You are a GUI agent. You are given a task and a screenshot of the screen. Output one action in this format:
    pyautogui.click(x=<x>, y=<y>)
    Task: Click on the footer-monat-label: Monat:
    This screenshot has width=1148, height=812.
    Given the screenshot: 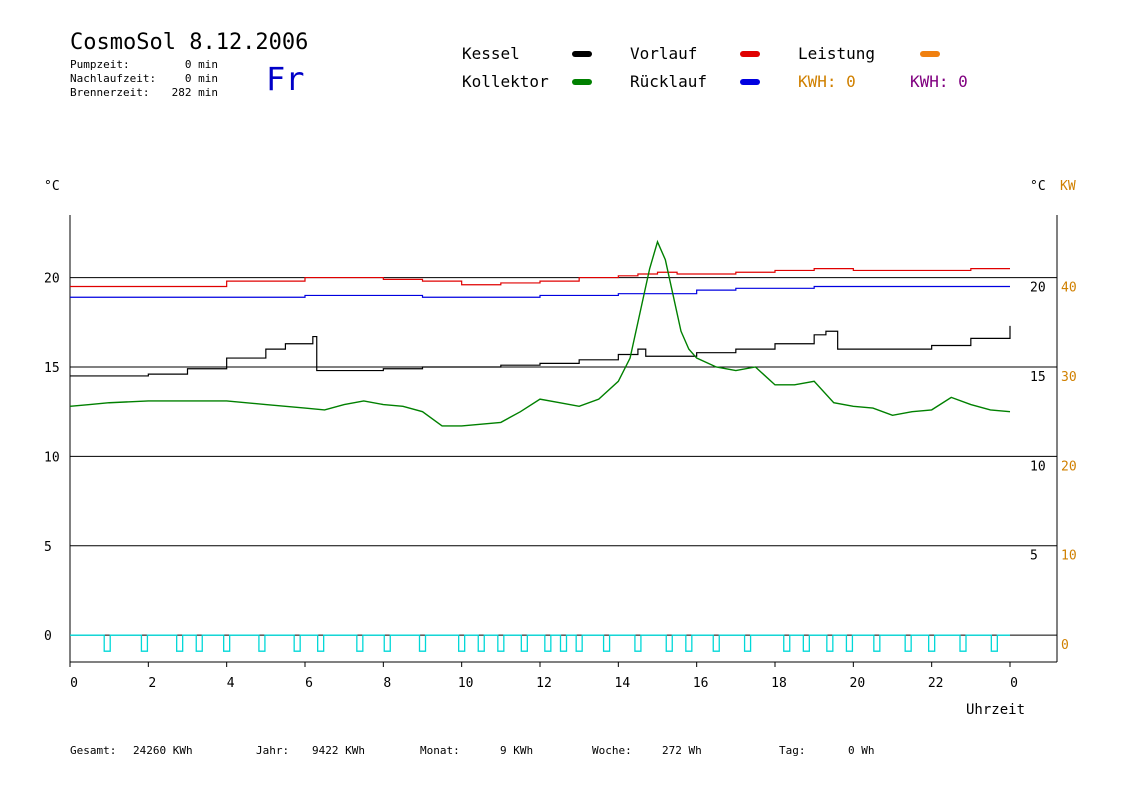 What is the action you would take?
    pyautogui.click(x=440, y=750)
    